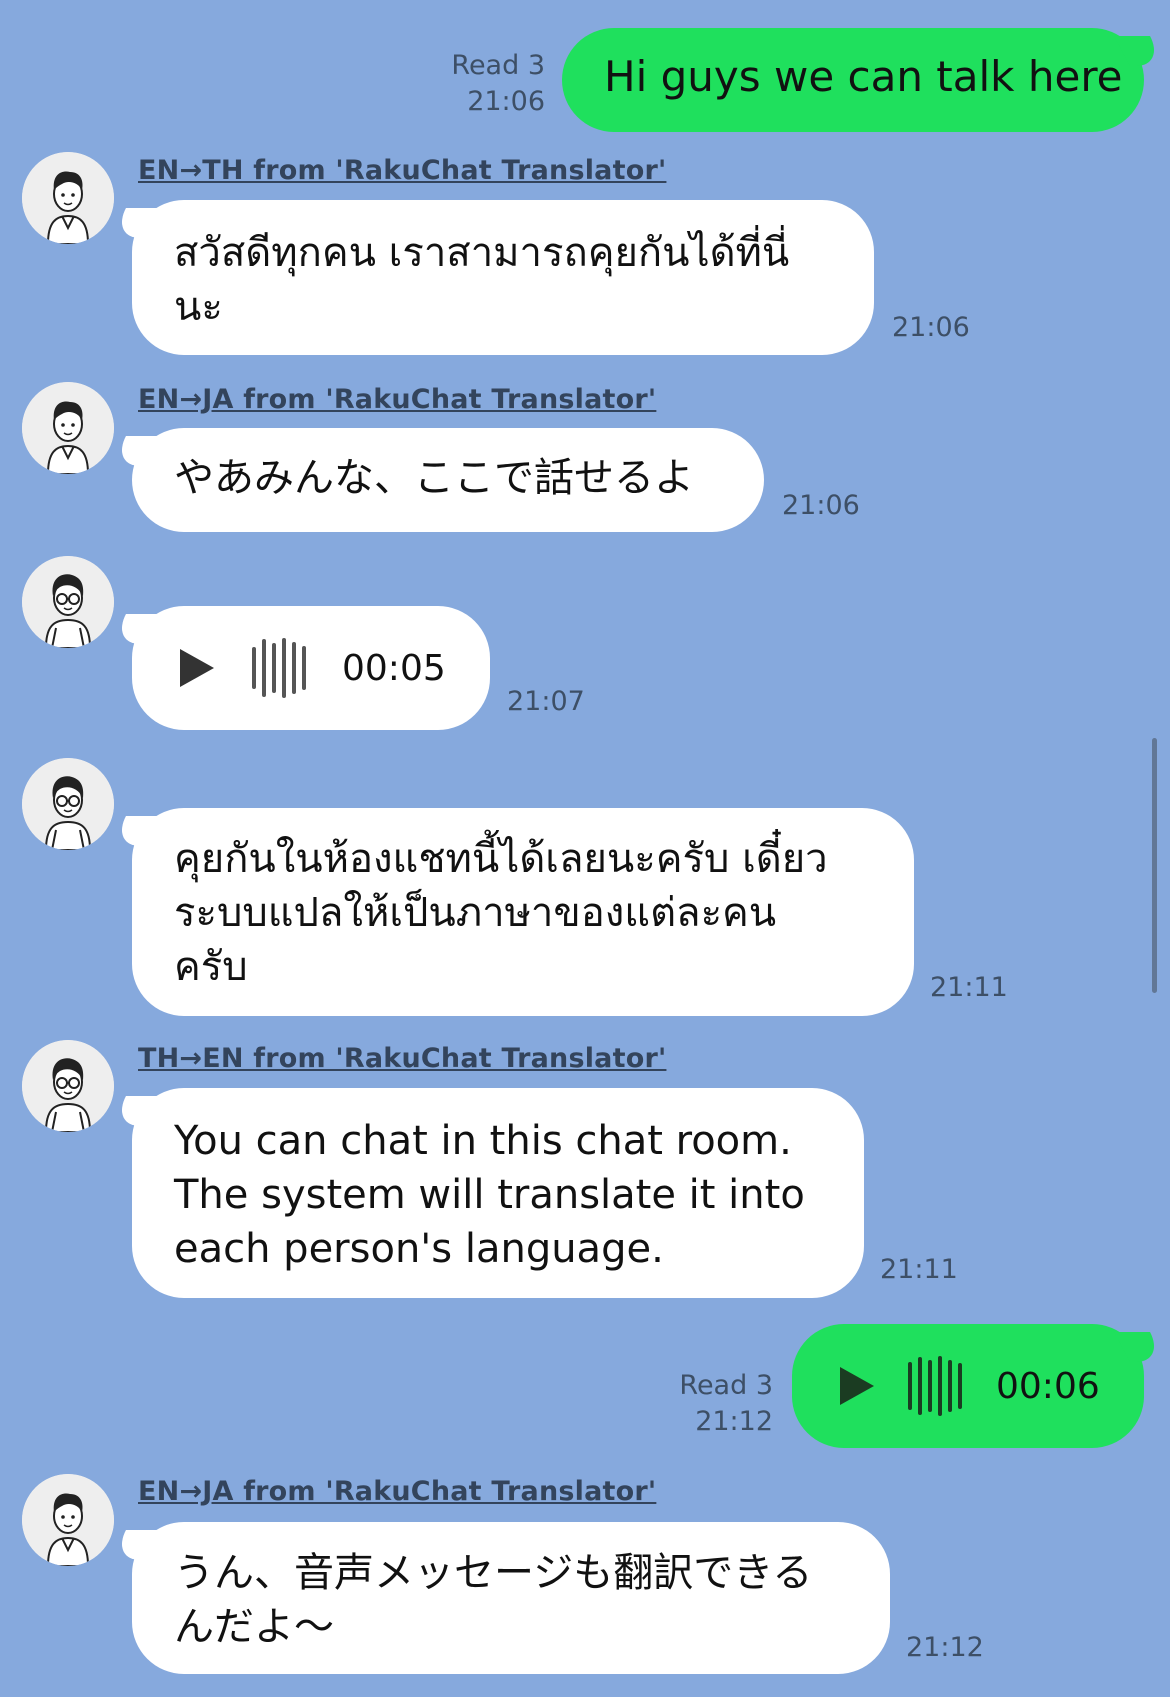 Image resolution: width=1170 pixels, height=1697 pixels. I want to click on message-bubble-incoming: うん、音声メッセージも翻訳できる んだよ〜, so click(511, 1598).